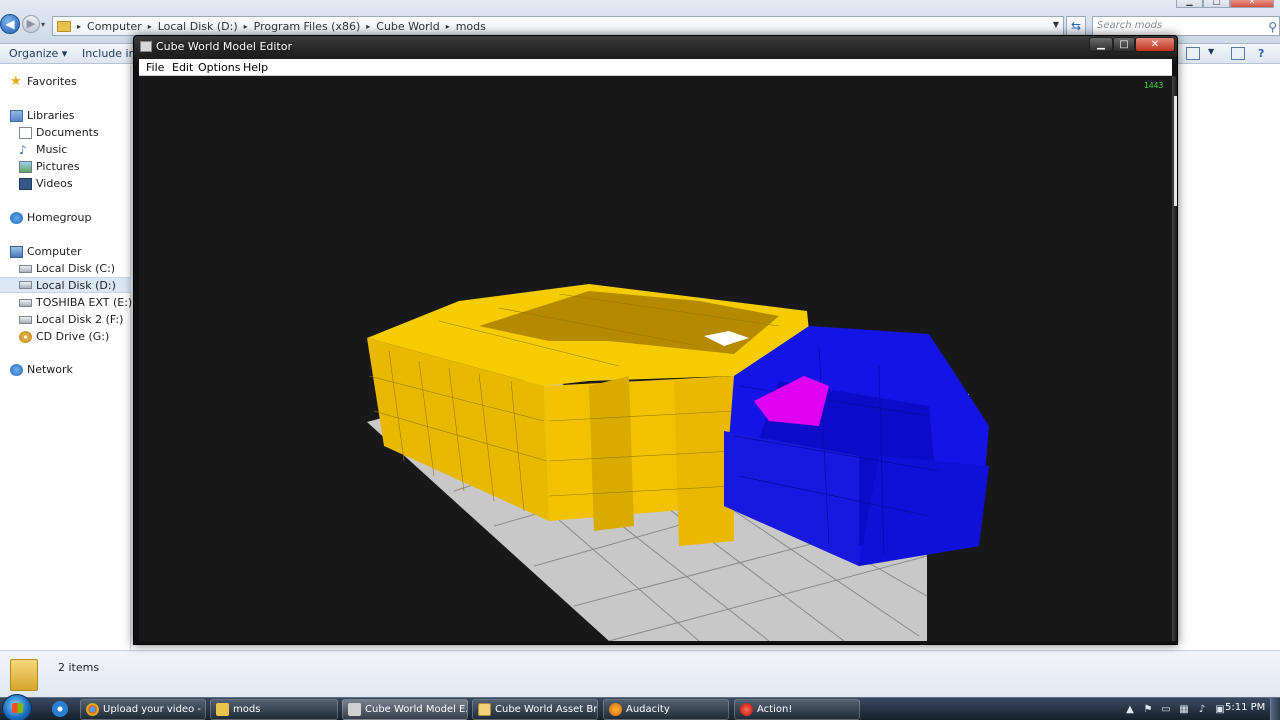 This screenshot has width=1280, height=720. What do you see at coordinates (52, 81) in the screenshot?
I see `nav-favorites-label: Favorites` at bounding box center [52, 81].